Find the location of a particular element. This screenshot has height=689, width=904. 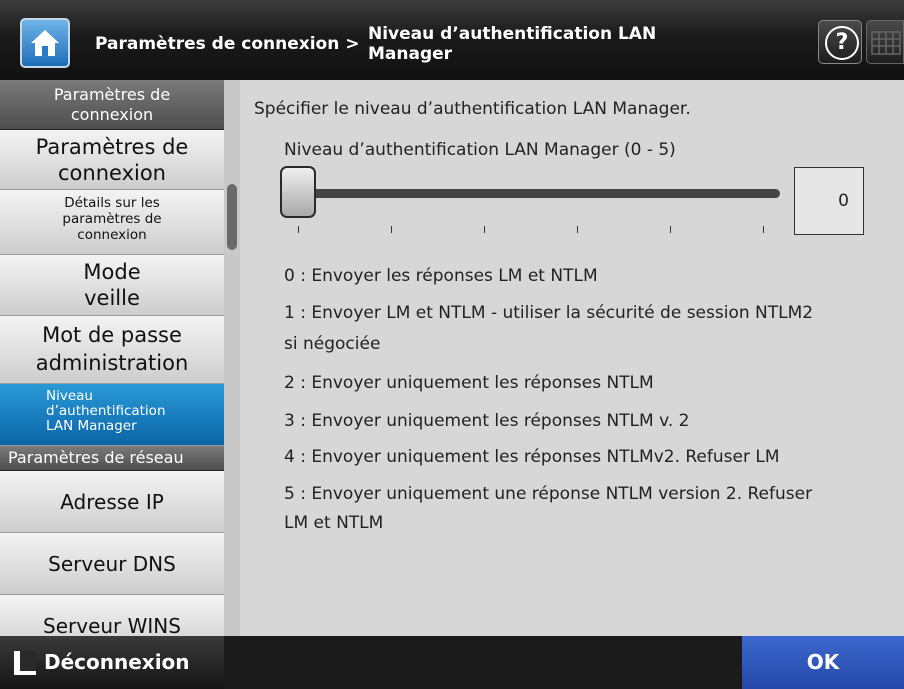

sidebar-section-reseau: Paramètres de réseau is located at coordinates (112, 458).